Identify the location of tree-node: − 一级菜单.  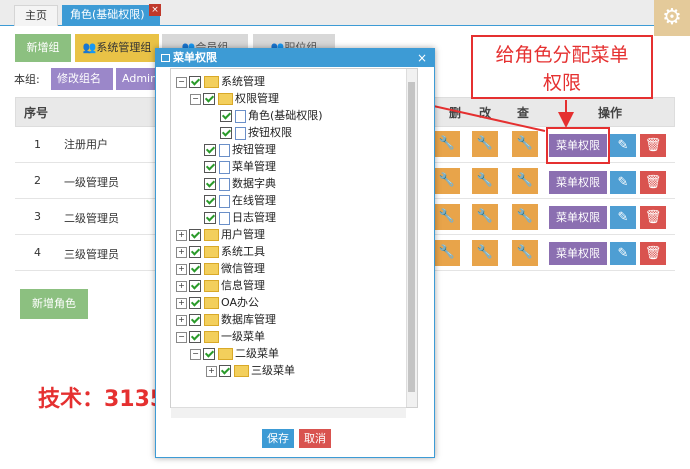
(220, 336).